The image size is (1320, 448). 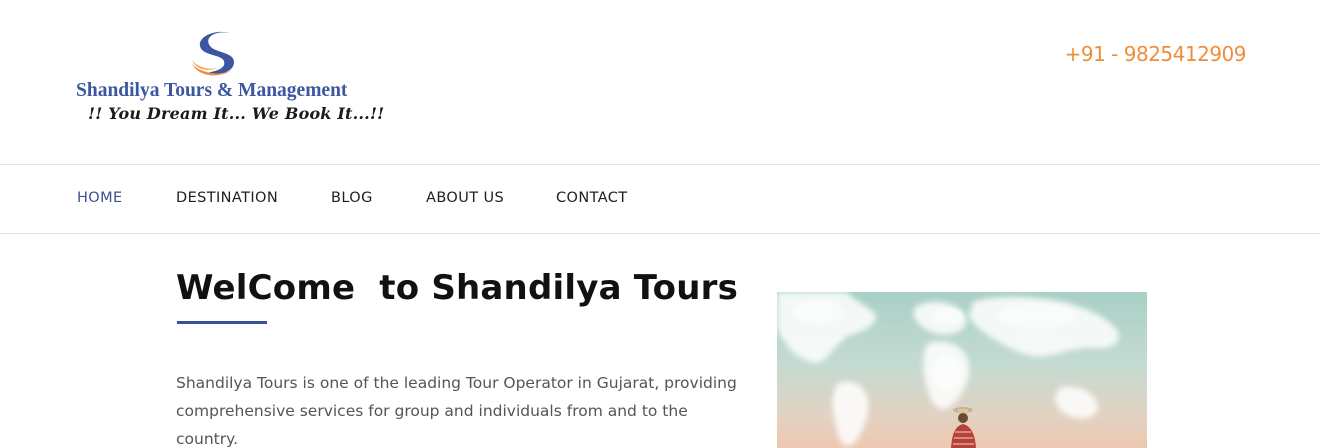 What do you see at coordinates (100, 198) in the screenshot?
I see `nav-item-home: HOME` at bounding box center [100, 198].